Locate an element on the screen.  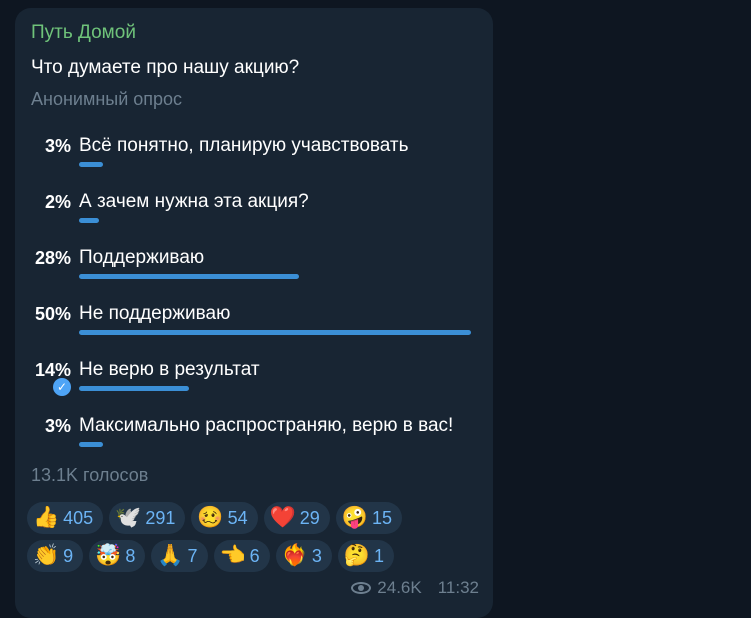
reaction-count: 3 is located at coordinates (316, 555).